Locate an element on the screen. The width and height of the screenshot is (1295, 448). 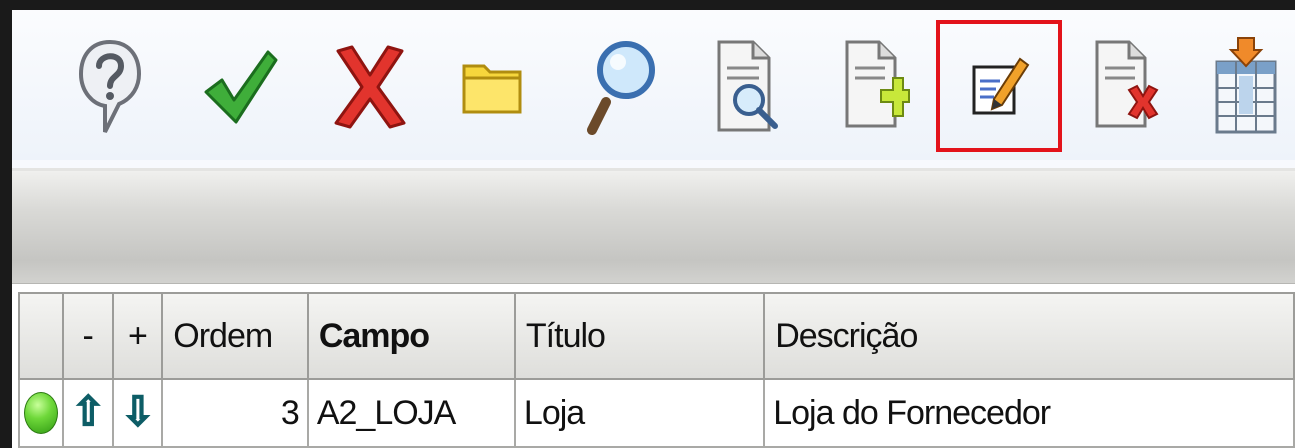
cancel-x-icon is located at coordinates (370, 87).